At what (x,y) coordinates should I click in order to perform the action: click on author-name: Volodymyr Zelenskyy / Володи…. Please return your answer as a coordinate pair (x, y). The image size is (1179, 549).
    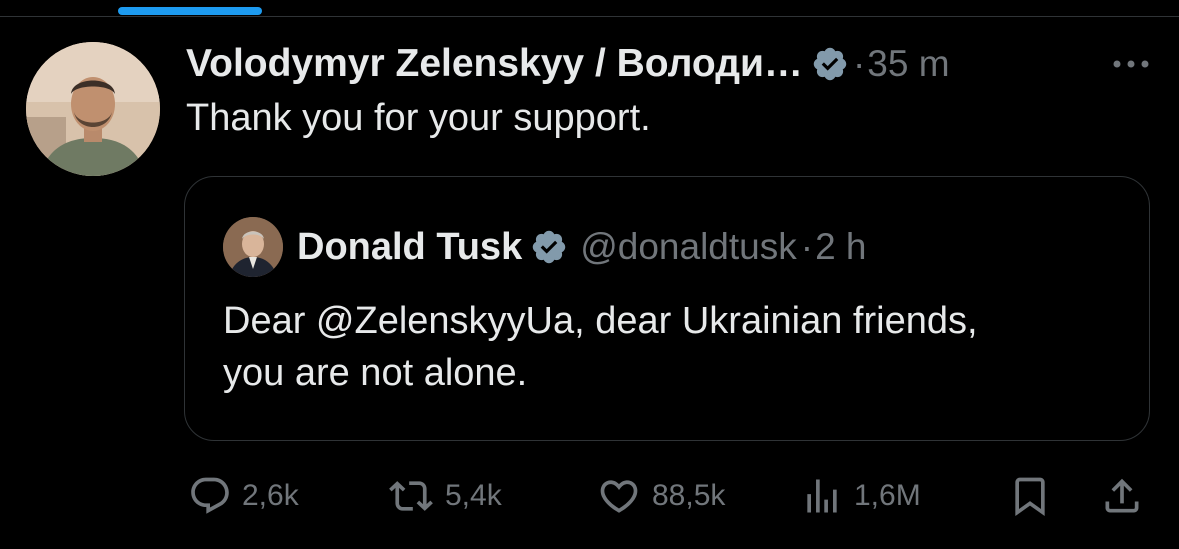
    Looking at the image, I should click on (494, 64).